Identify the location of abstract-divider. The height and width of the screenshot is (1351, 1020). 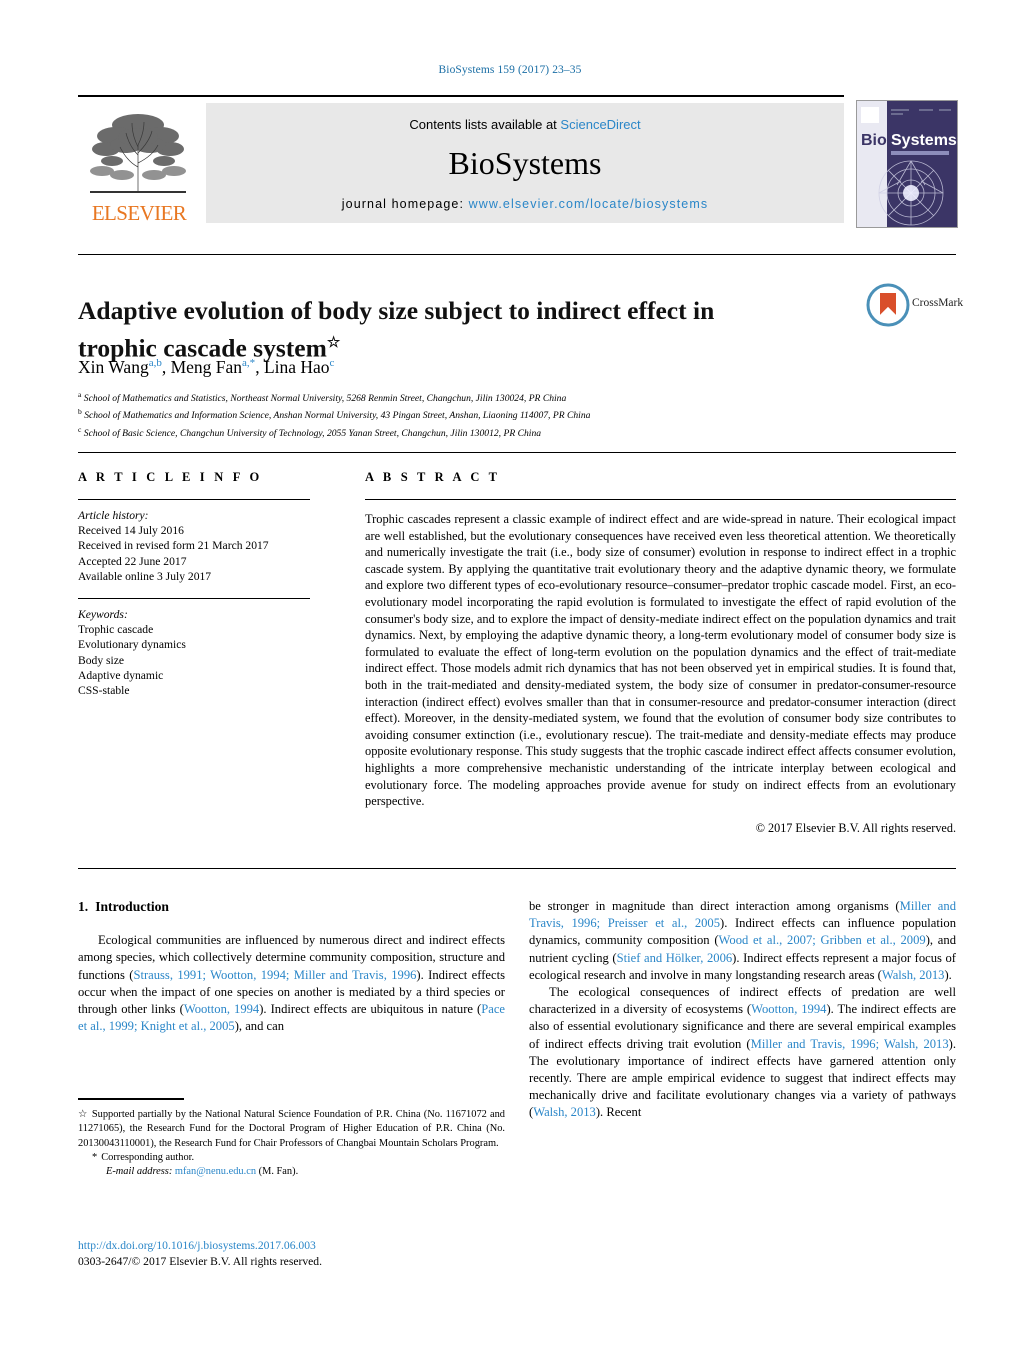
(660, 499).